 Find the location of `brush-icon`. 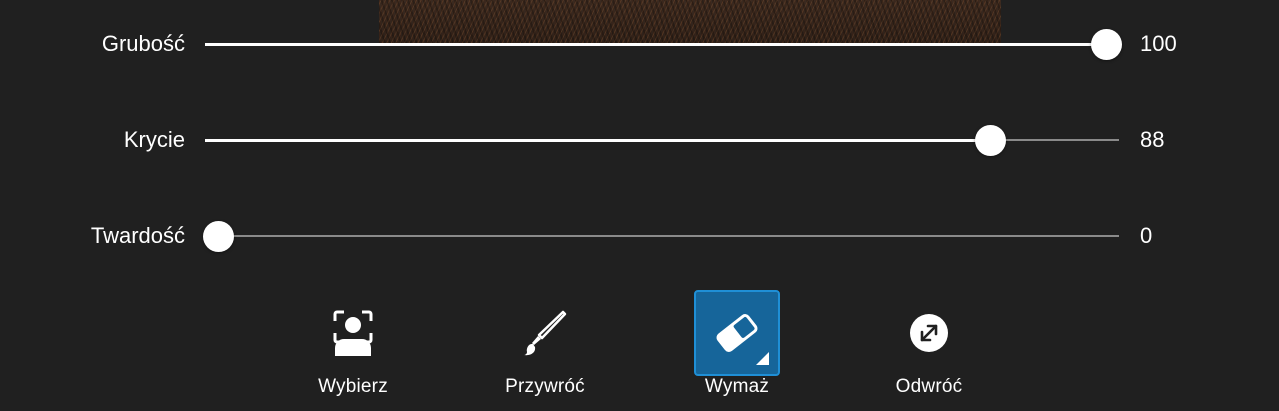

brush-icon is located at coordinates (545, 333).